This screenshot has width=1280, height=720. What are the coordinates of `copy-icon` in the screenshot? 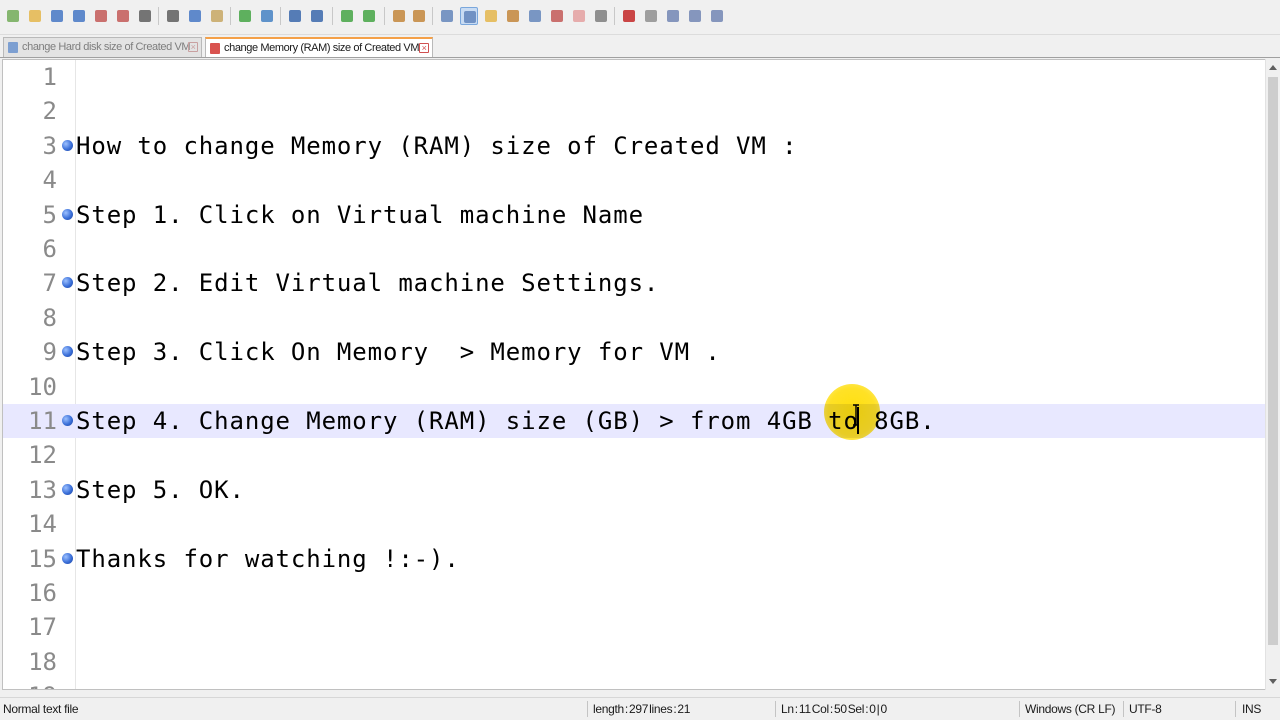 It's located at (195, 16).